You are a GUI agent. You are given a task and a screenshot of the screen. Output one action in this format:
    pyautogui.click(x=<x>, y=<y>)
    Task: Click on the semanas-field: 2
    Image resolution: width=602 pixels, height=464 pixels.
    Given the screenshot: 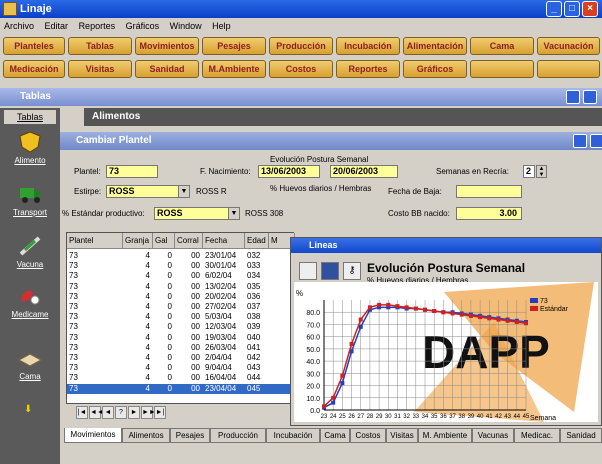 What is the action you would take?
    pyautogui.click(x=529, y=171)
    